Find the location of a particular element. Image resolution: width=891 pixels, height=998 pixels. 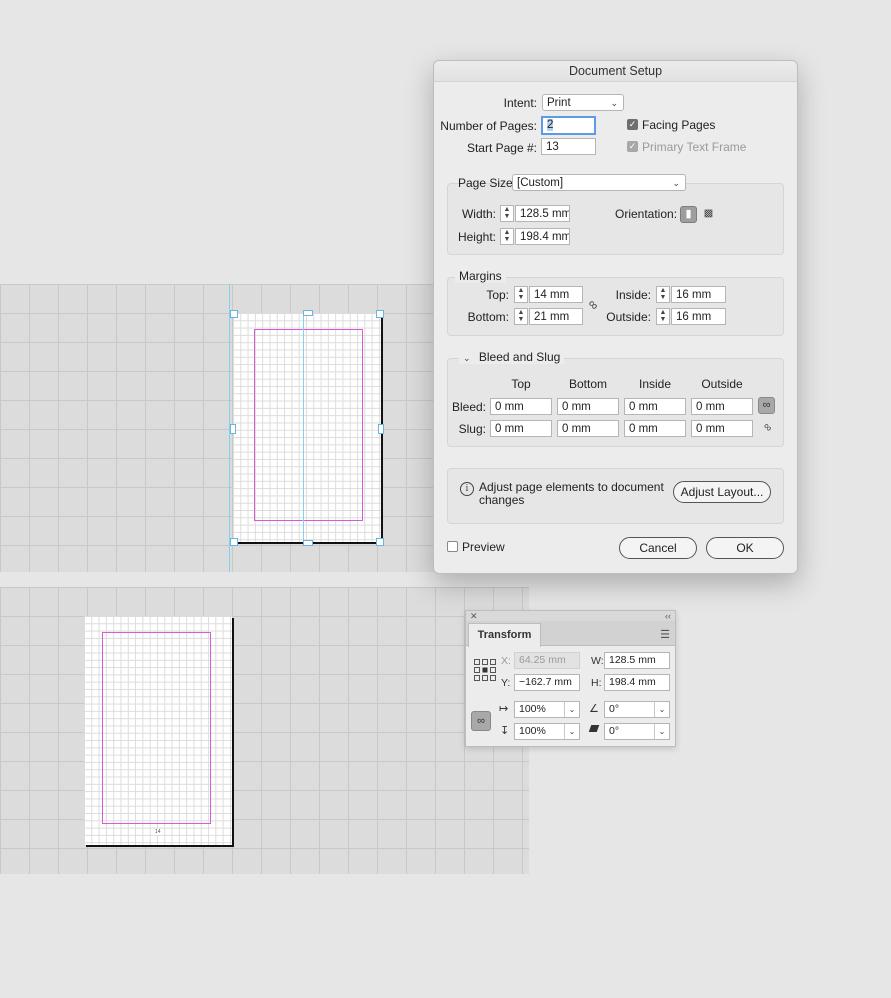

rotate-combo: 0° ⌄ is located at coordinates (637, 709).